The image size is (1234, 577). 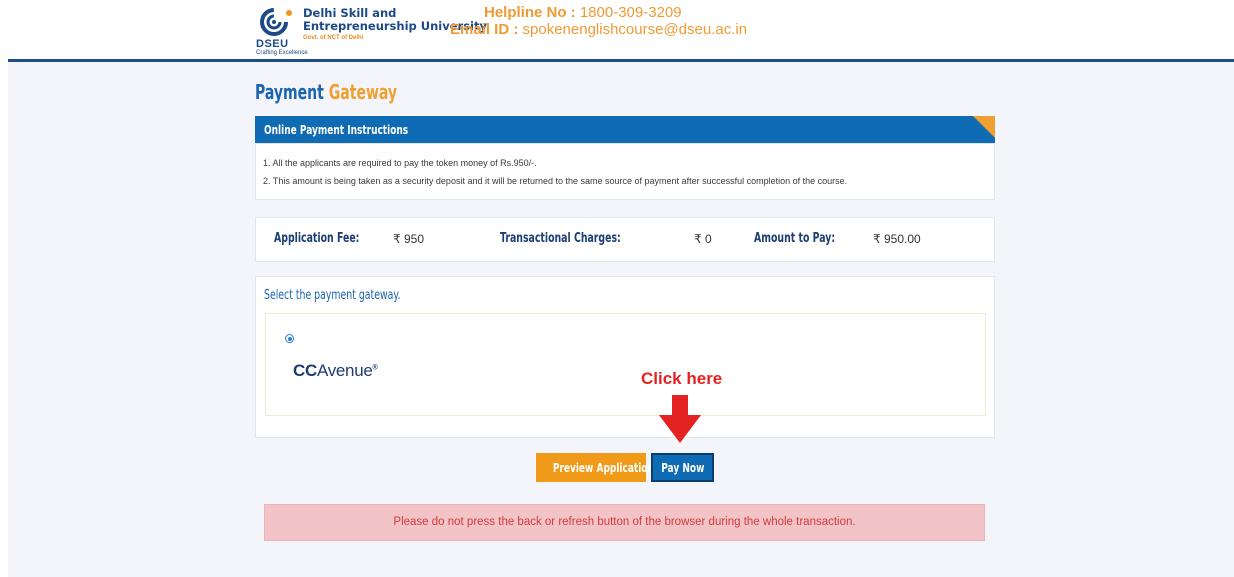 What do you see at coordinates (335, 371) in the screenshot?
I see `ccavenue-logo: CCAvenue®` at bounding box center [335, 371].